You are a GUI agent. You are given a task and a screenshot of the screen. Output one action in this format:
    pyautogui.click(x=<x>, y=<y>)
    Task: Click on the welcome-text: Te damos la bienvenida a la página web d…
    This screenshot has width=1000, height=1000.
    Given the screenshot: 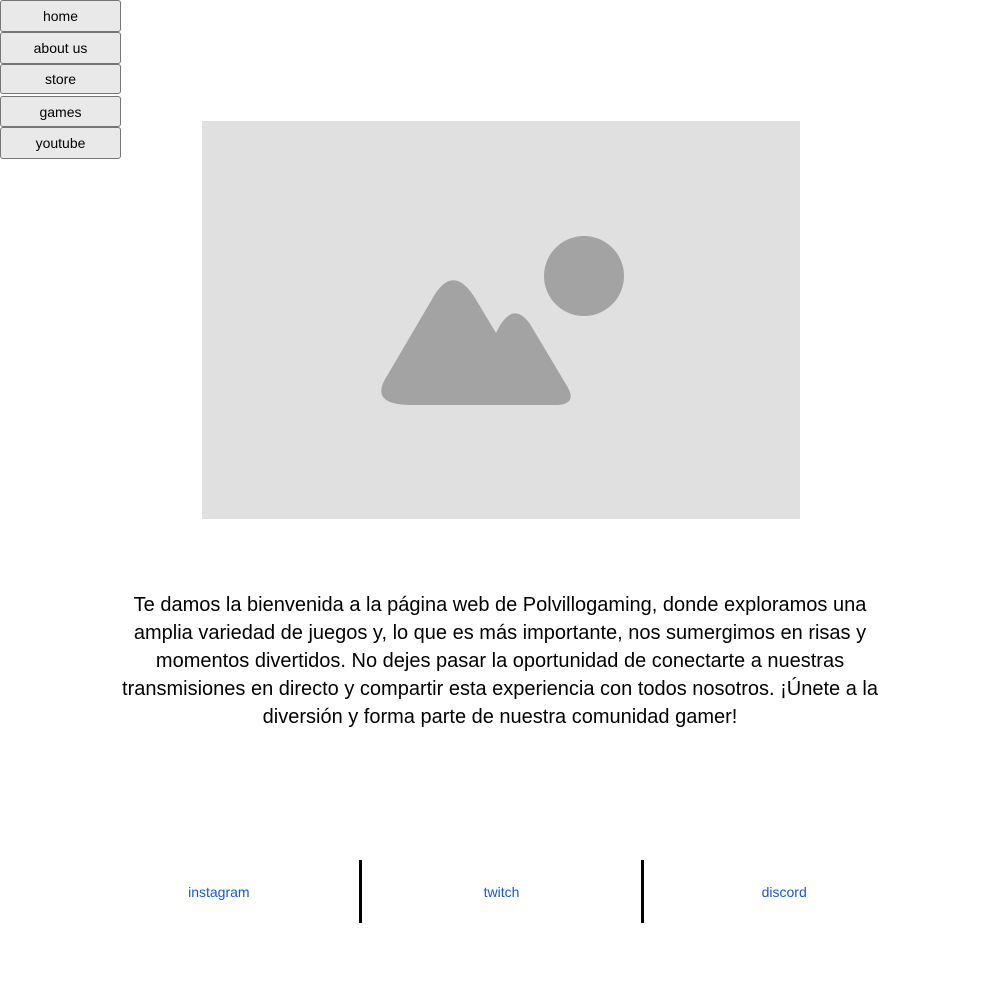 What is the action you would take?
    pyautogui.click(x=500, y=661)
    